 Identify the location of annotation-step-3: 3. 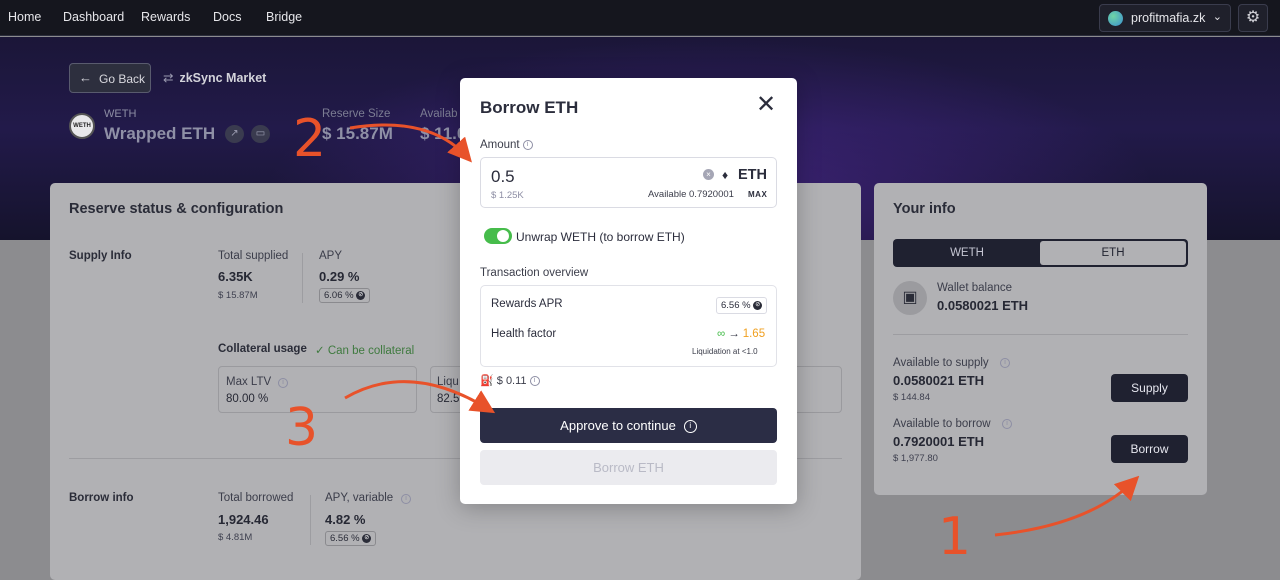
(302, 428).